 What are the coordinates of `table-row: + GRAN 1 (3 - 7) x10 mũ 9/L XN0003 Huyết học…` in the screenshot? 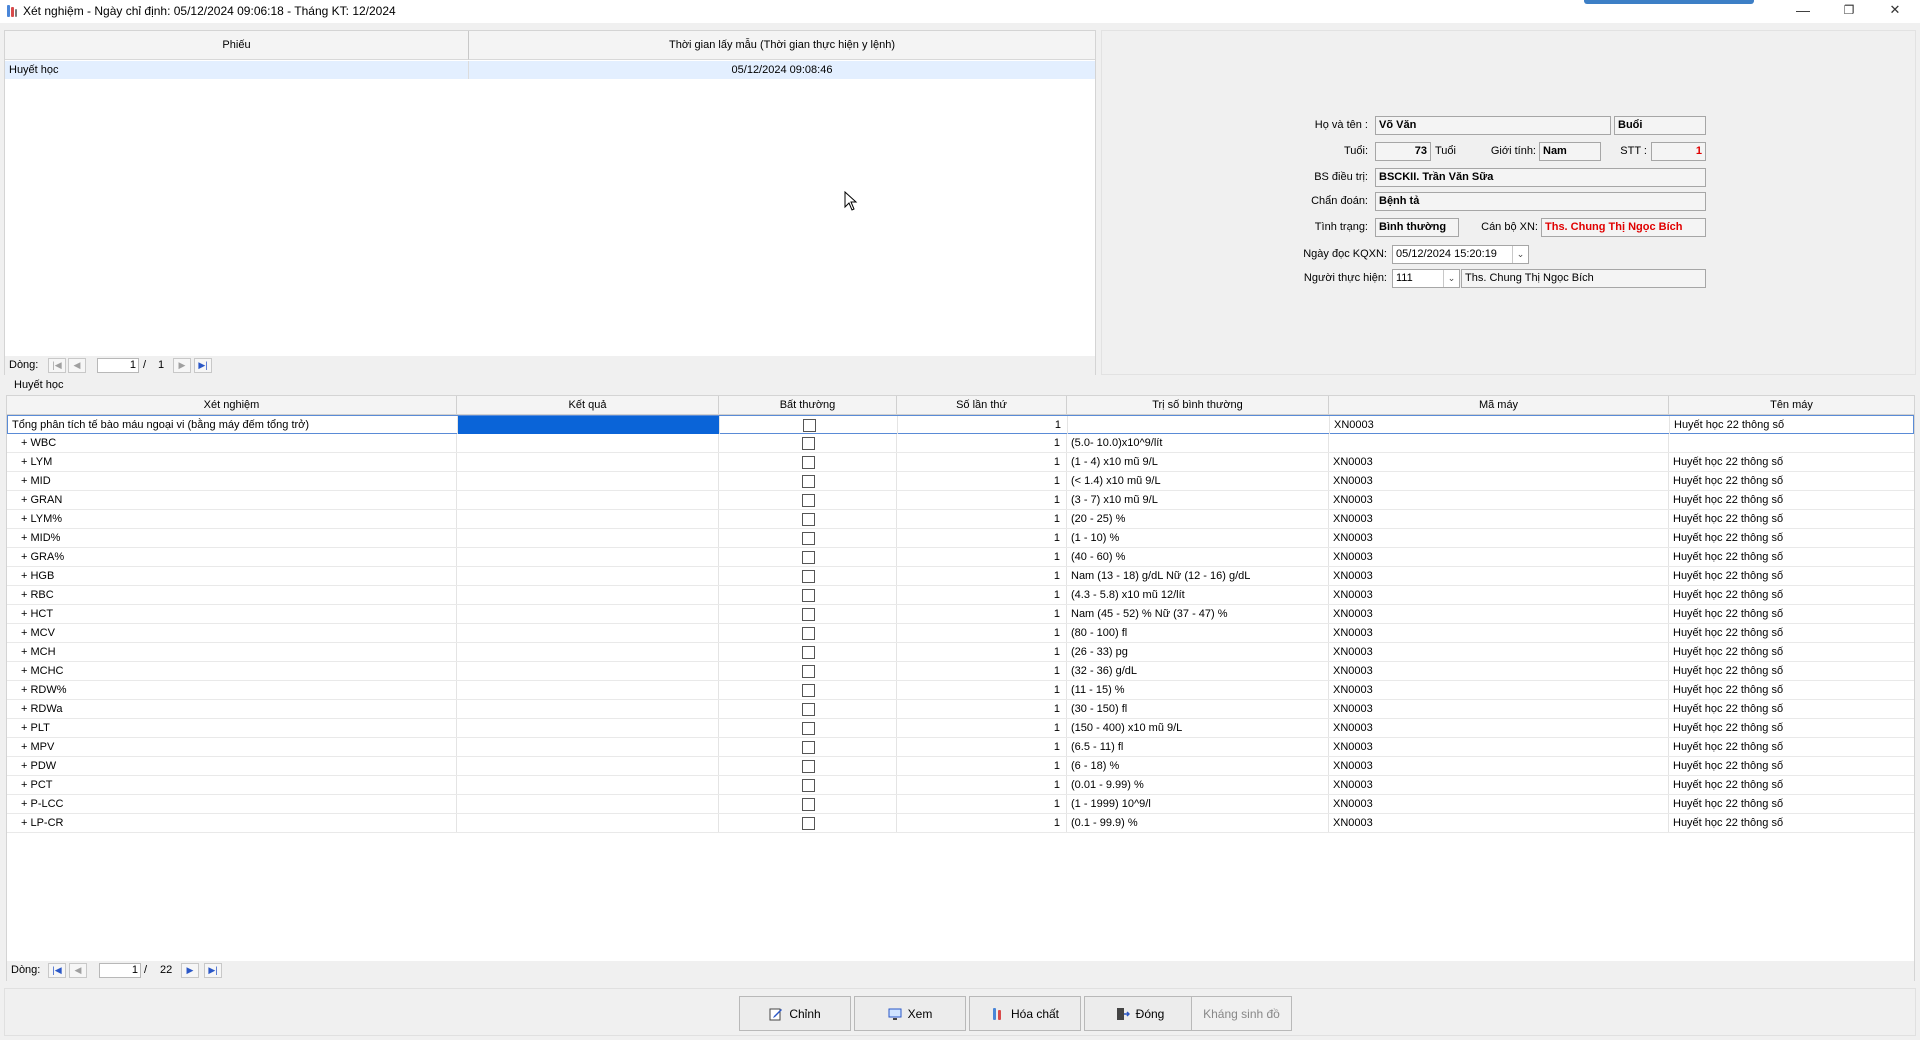 It's located at (960, 500).